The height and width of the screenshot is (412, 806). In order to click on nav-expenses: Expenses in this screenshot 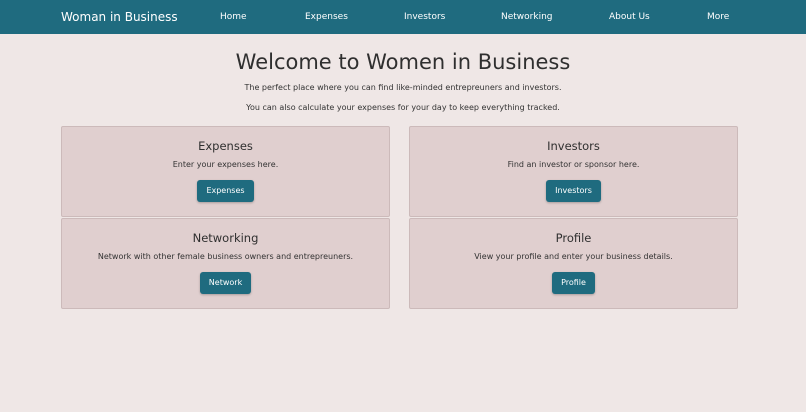, I will do `click(326, 17)`.